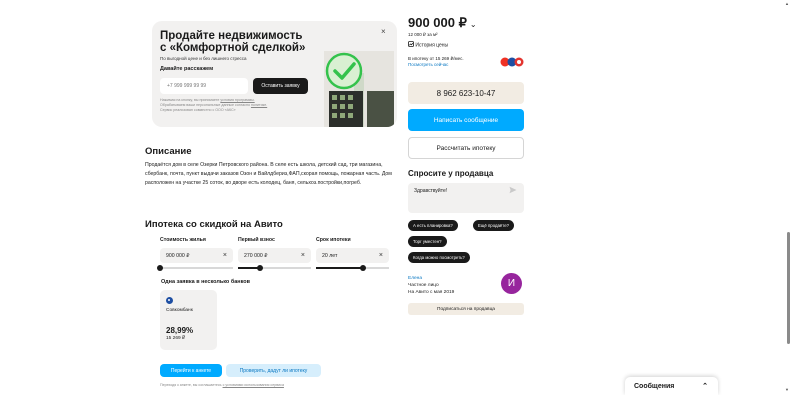 This screenshot has height=395, width=791. What do you see at coordinates (233, 48) in the screenshot?
I see `promo-title-line2: с «Комфортной сделкой»` at bounding box center [233, 48].